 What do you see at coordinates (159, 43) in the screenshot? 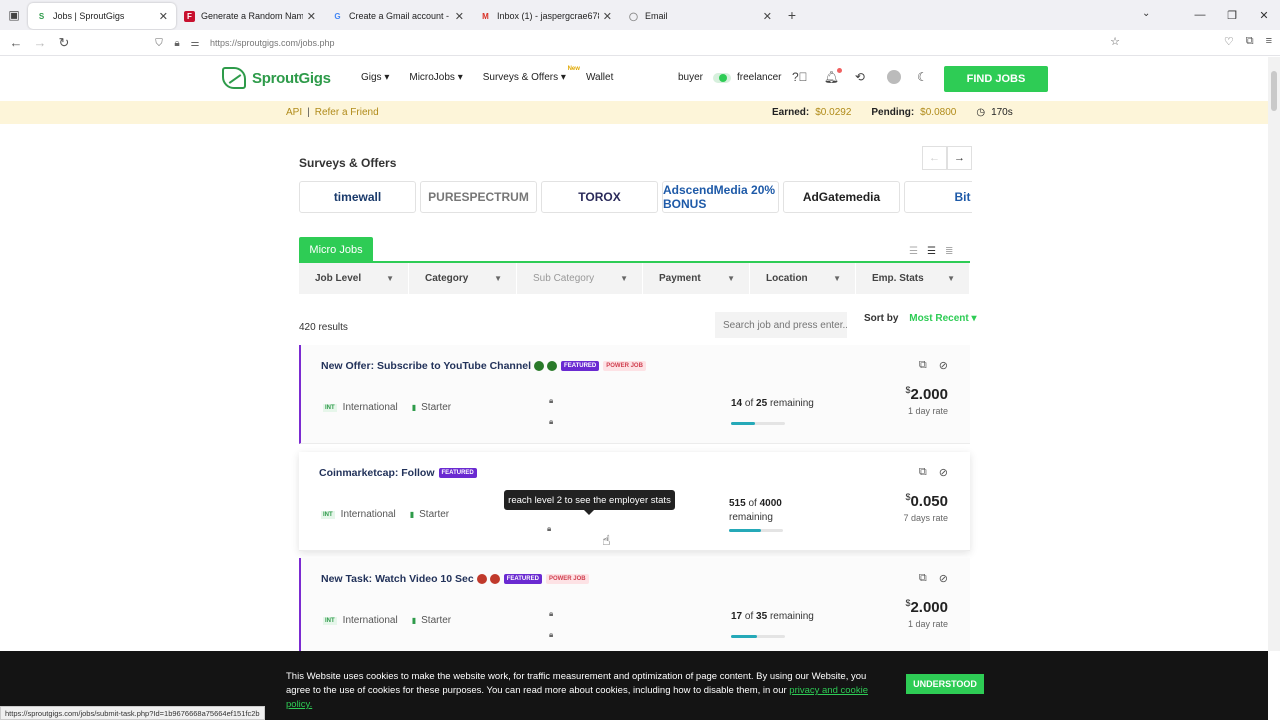
I see `shield-icon: ⛉` at bounding box center [159, 43].